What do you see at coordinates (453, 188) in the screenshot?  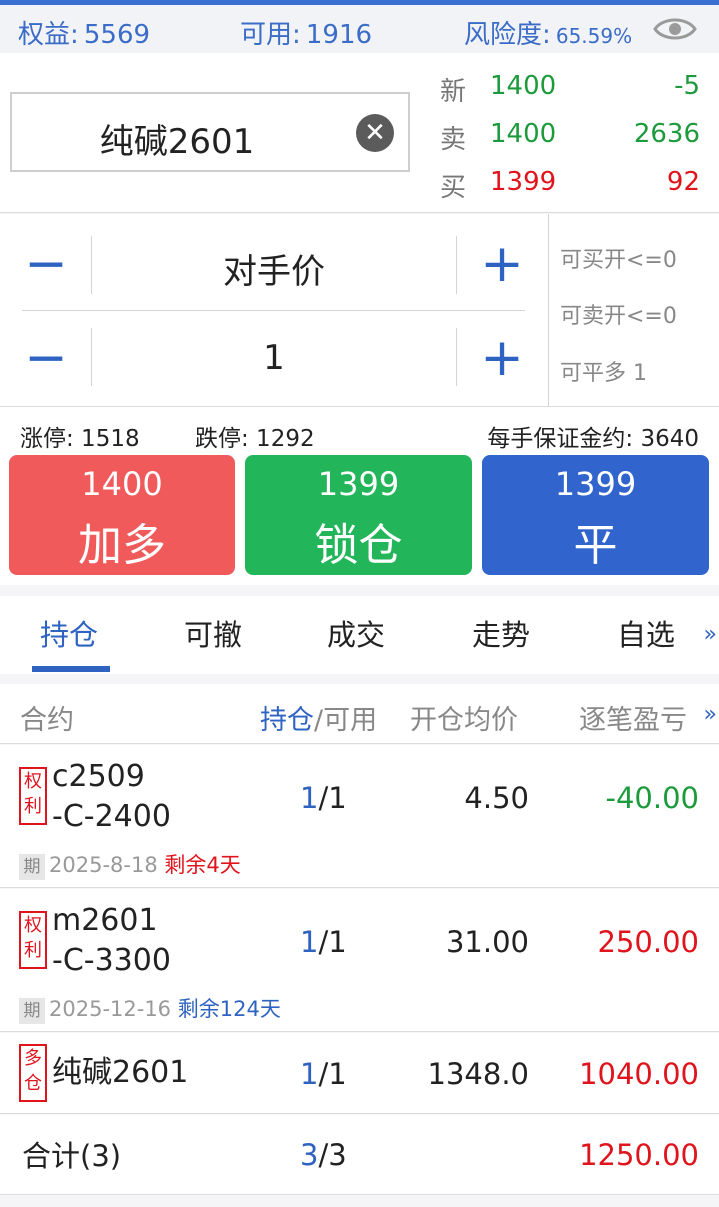 I see `bid-label: 买` at bounding box center [453, 188].